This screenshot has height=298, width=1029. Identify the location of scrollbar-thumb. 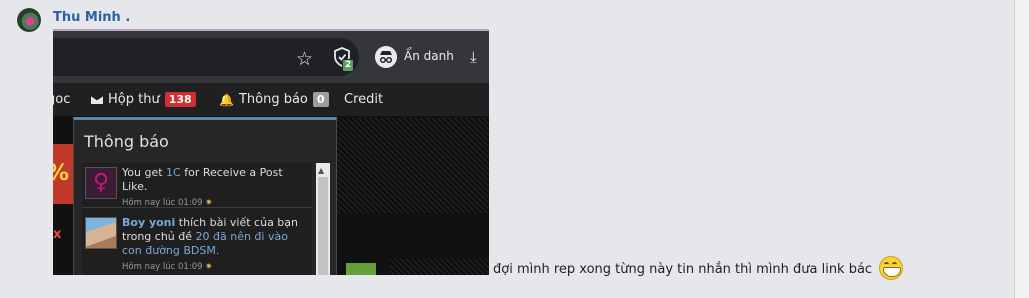
(323, 226).